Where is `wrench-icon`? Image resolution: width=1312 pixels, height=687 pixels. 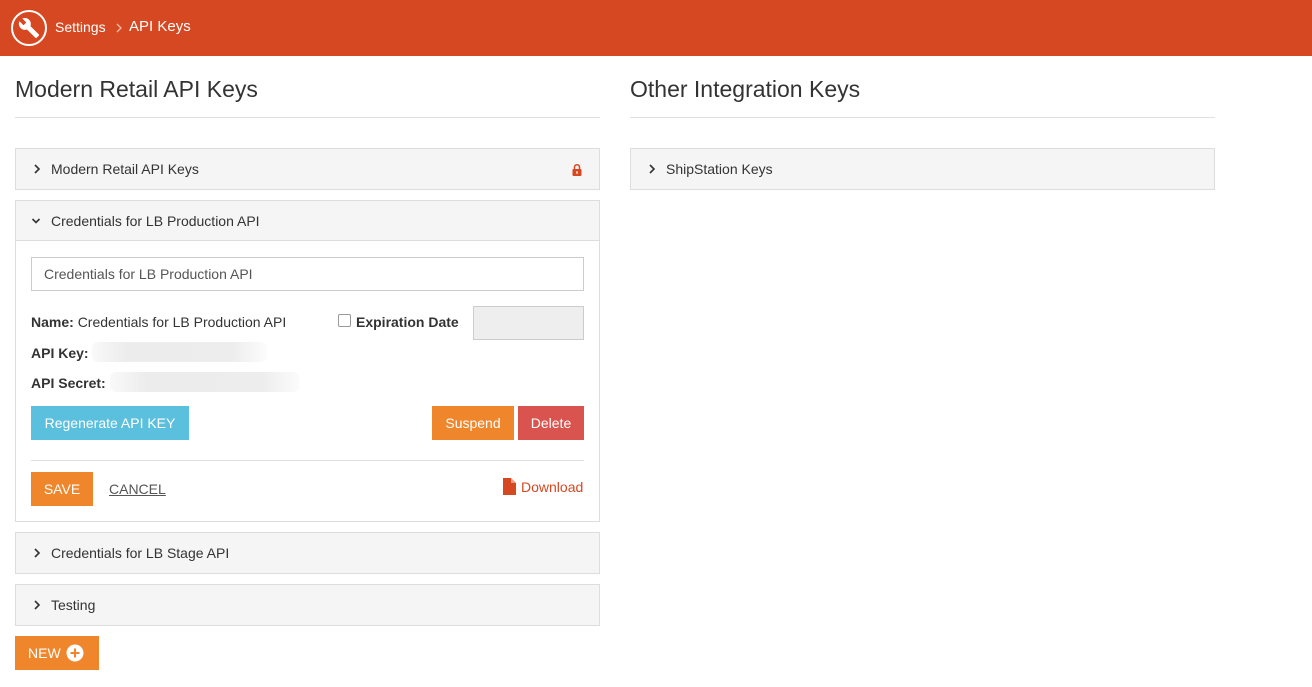
wrench-icon is located at coordinates (29, 28).